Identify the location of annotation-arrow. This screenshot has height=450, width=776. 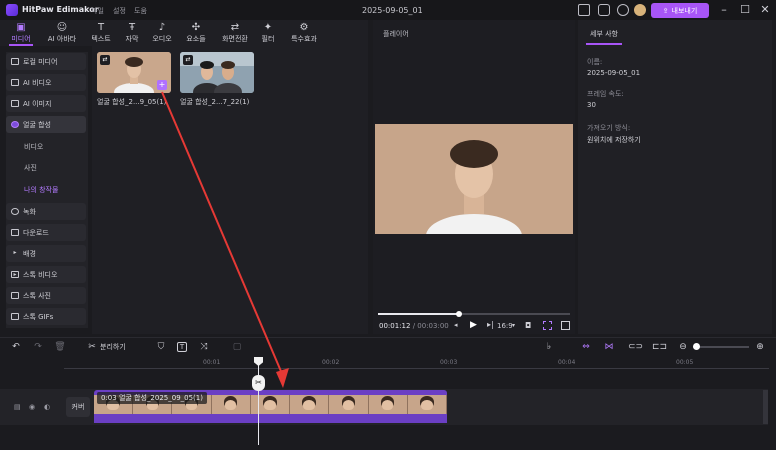
(225, 239).